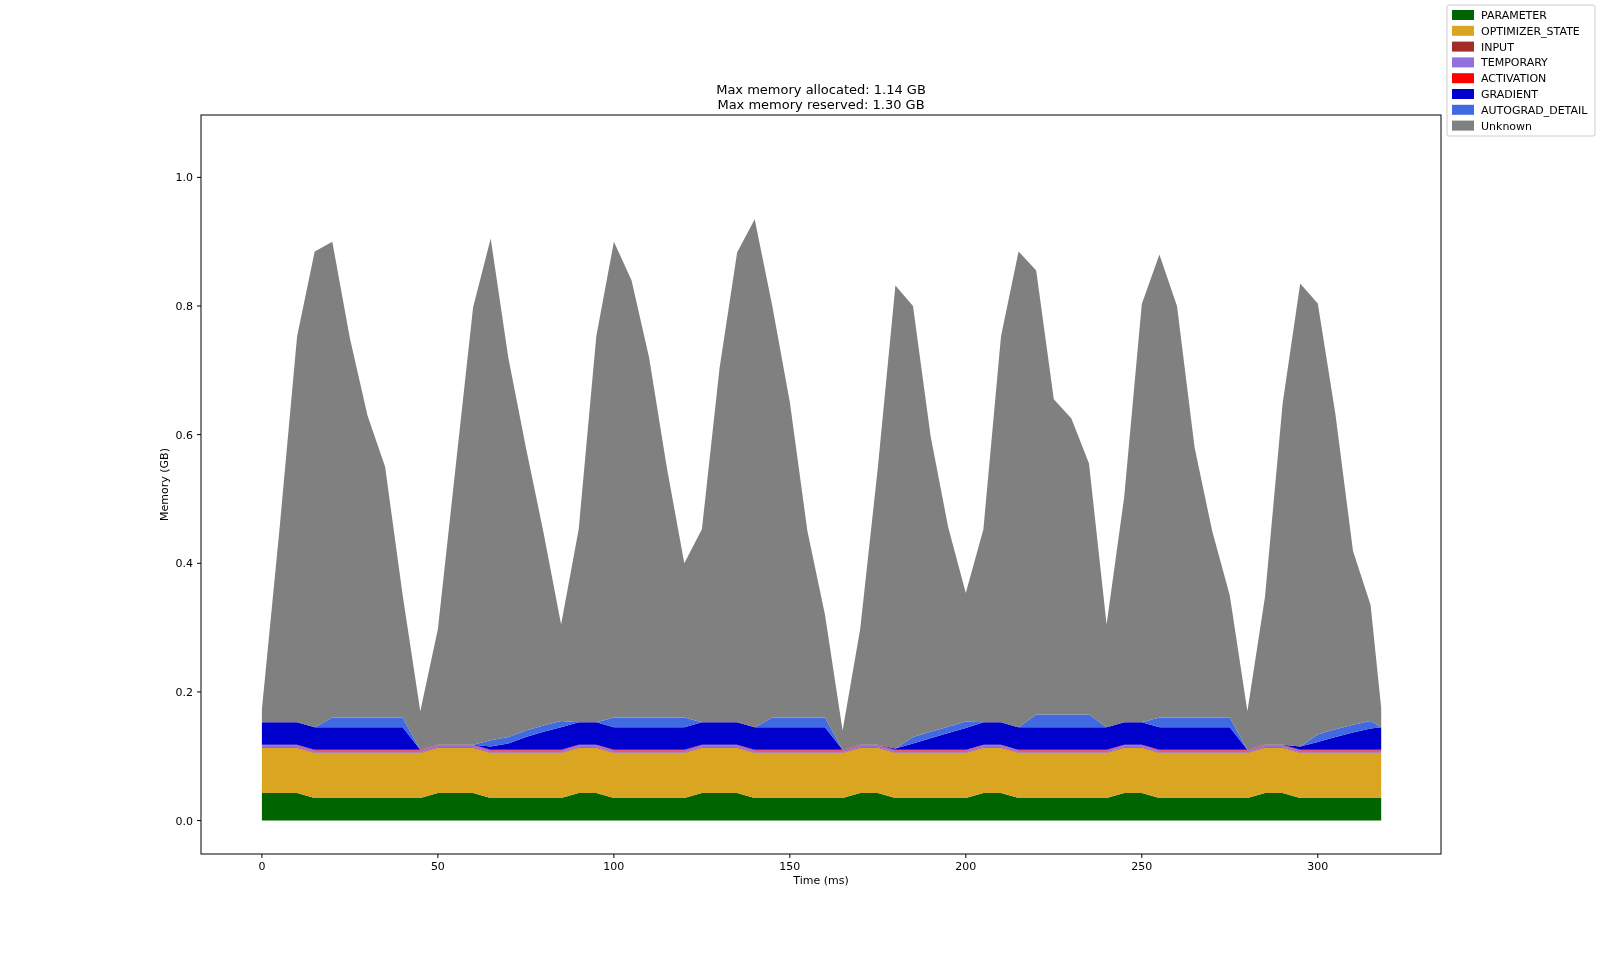 The width and height of the screenshot is (1600, 960). I want to click on x-tick-label: 0, so click(262, 866).